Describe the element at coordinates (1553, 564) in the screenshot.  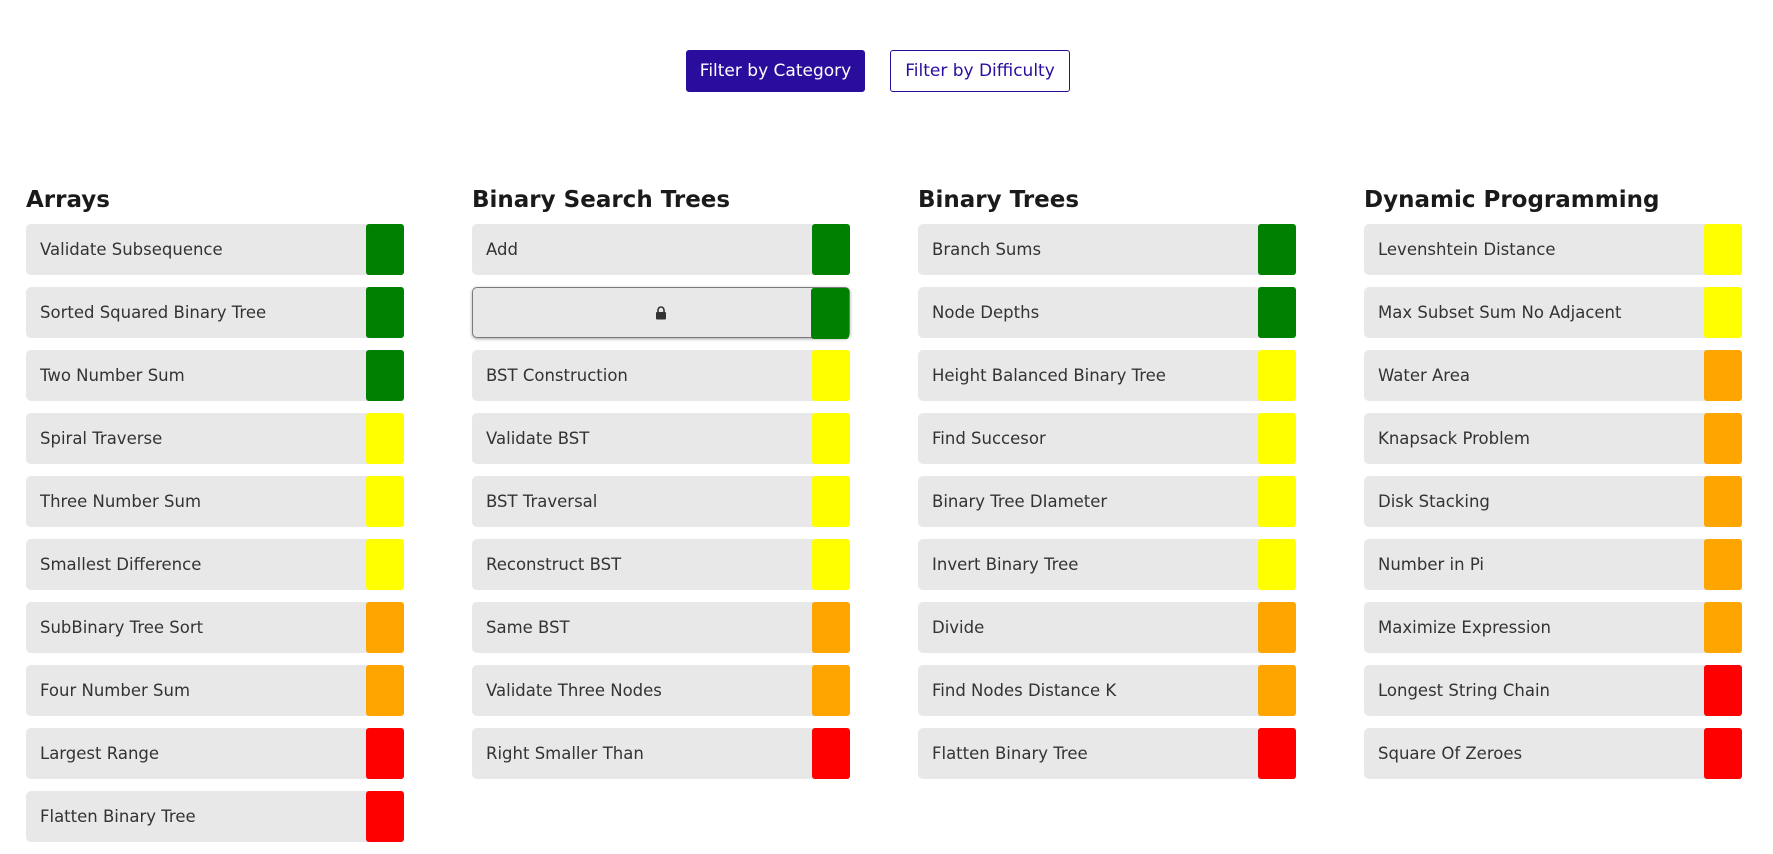
I see `problem-item: Number in Pi` at that location.